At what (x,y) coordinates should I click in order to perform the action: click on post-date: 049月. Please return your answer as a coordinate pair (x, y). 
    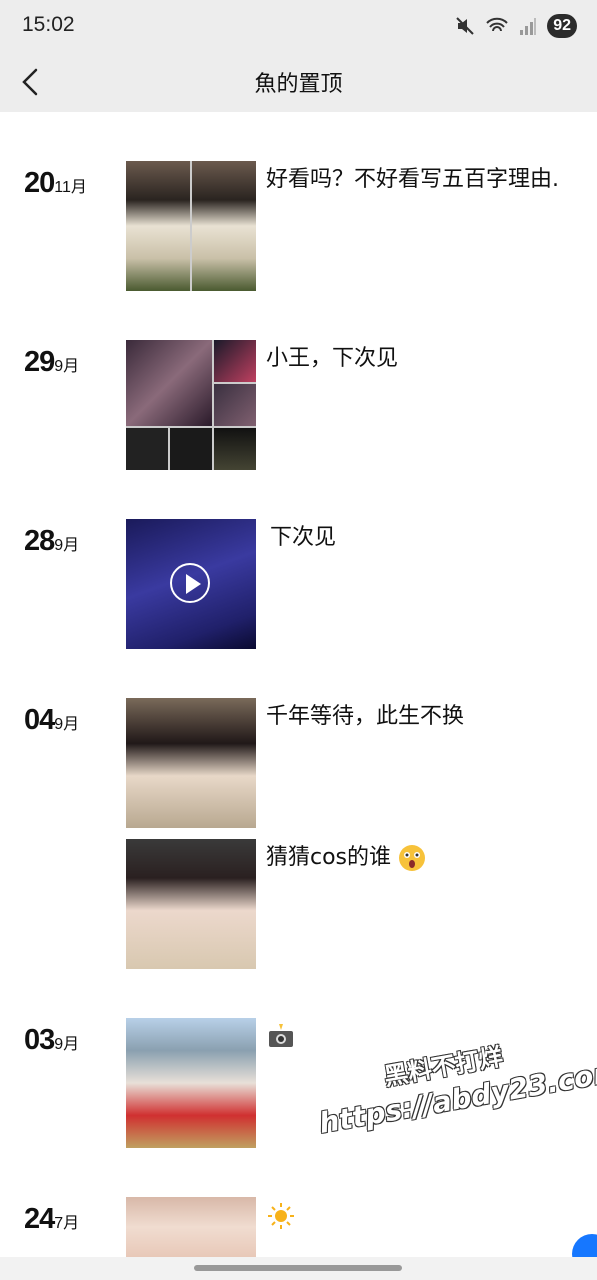
    Looking at the image, I should click on (51, 720).